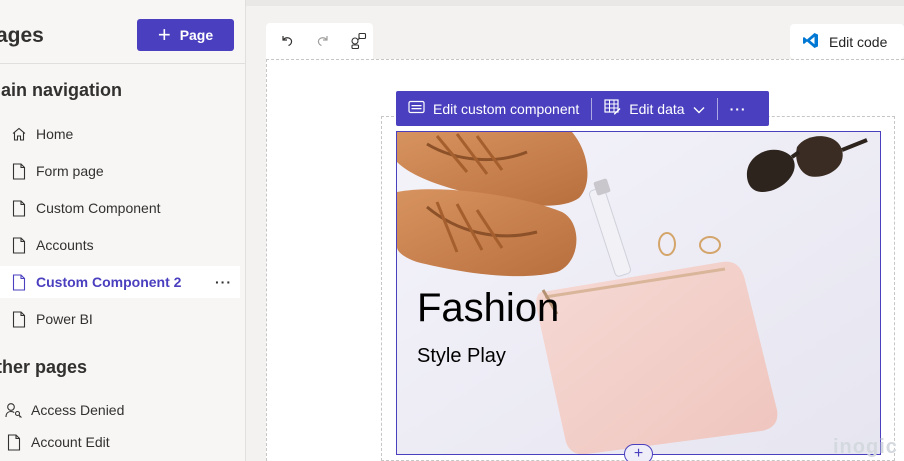 The height and width of the screenshot is (461, 904). I want to click on edit-custom-component-button: Edit custom component, so click(493, 108).